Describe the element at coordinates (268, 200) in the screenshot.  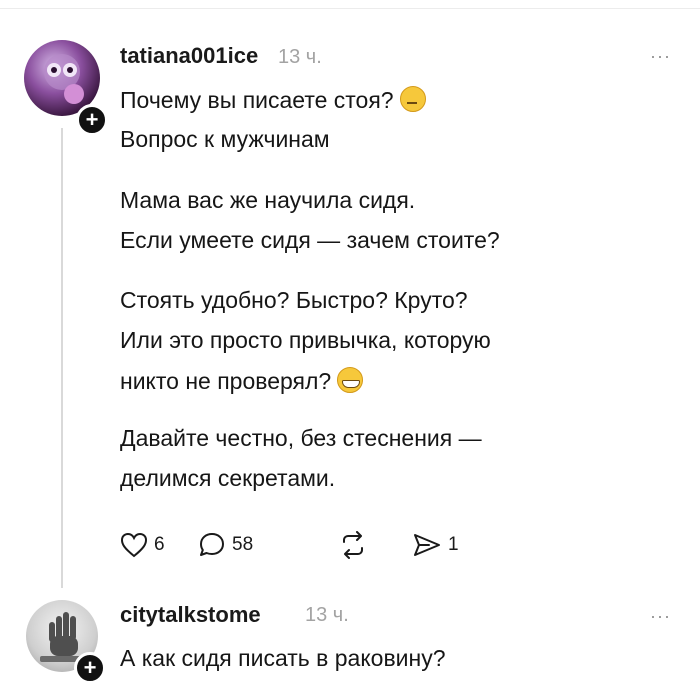
I see `post-text-line: Мама вас же научила сидя.` at that location.